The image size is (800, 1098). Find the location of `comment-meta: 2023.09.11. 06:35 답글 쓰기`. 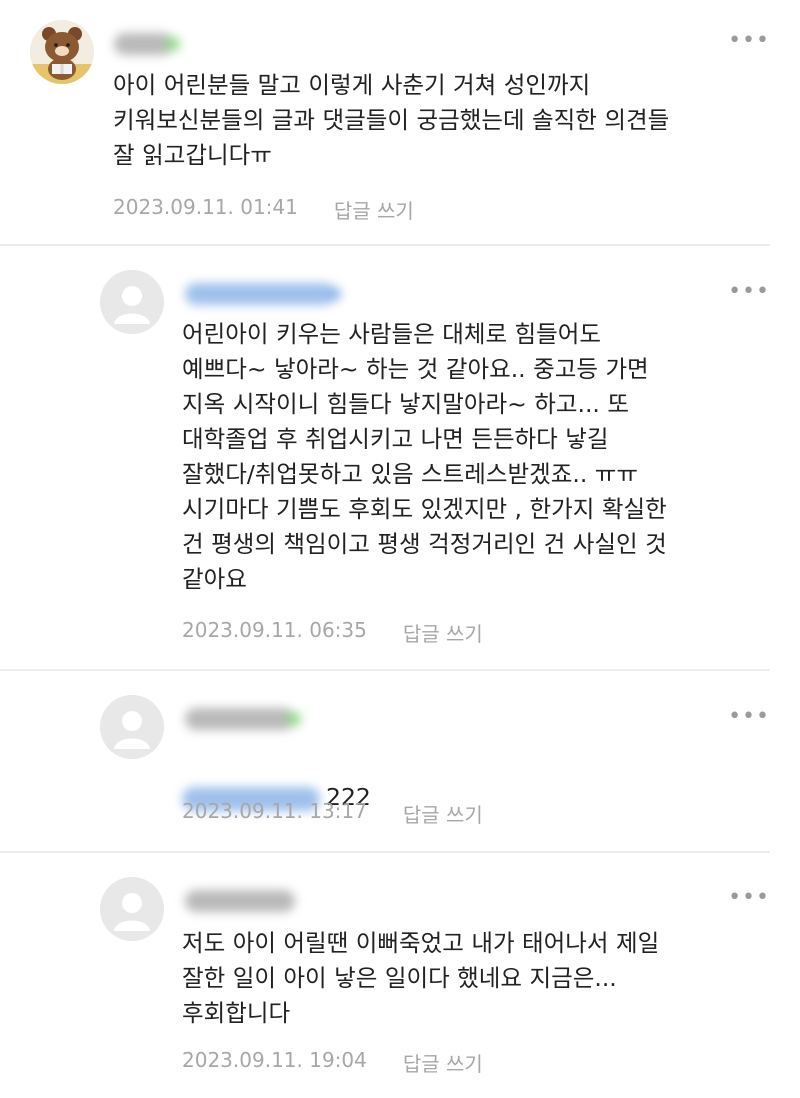

comment-meta: 2023.09.11. 06:35 답글 쓰기 is located at coordinates (332, 632).